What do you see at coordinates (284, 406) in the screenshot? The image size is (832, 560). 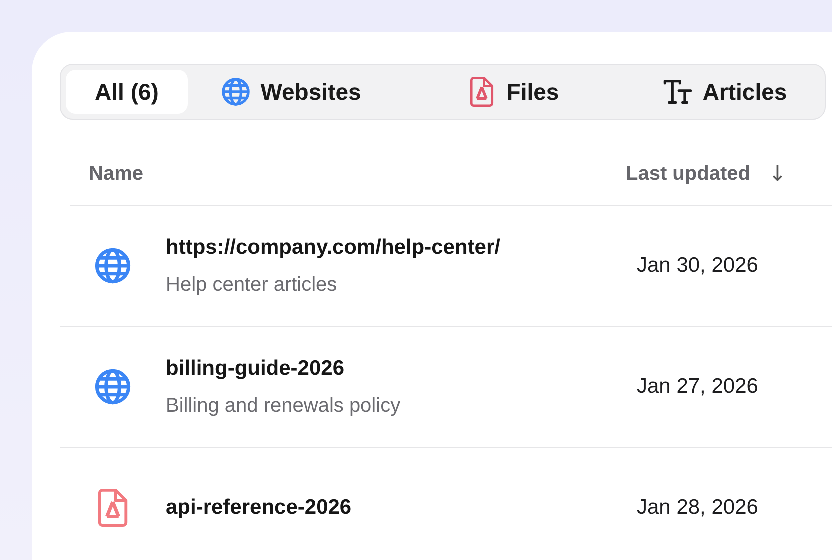 I see `item-description: Billing and renewals policy` at bounding box center [284, 406].